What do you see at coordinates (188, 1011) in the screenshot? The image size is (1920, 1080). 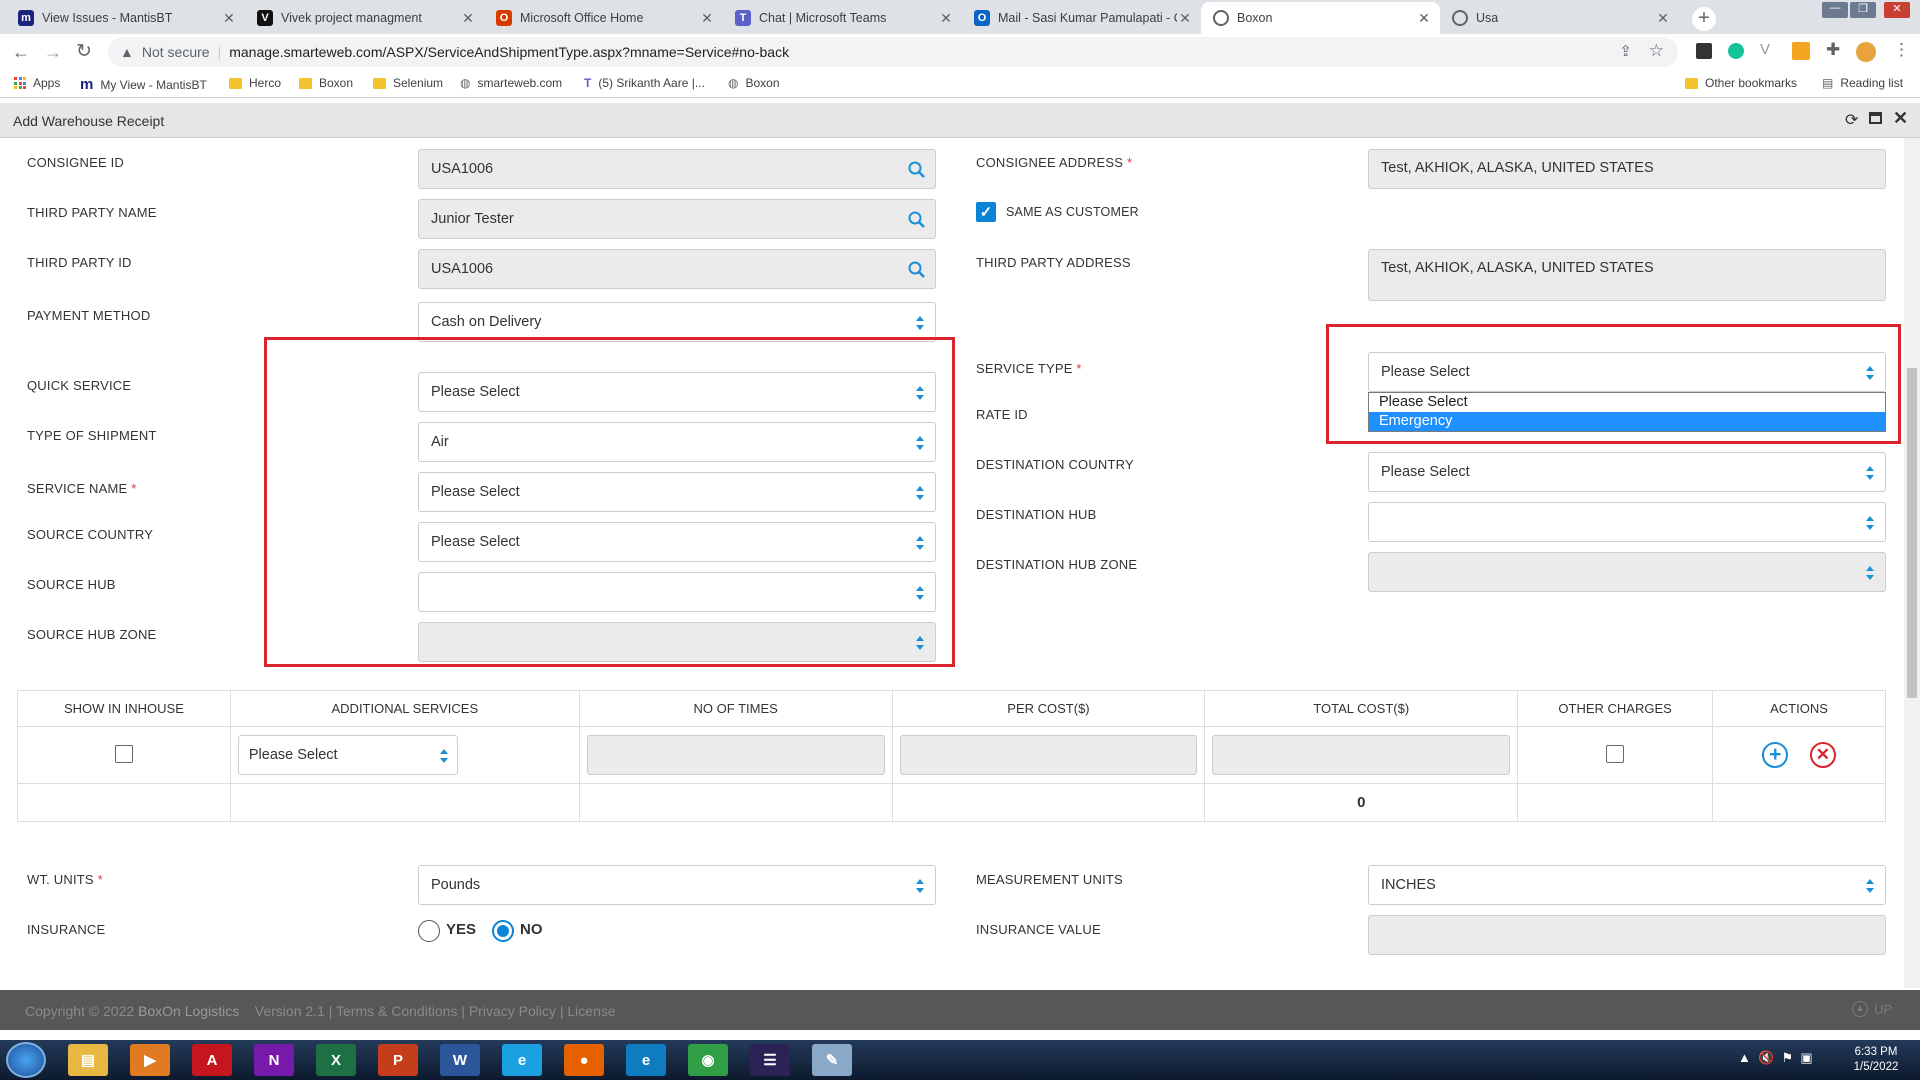 I see `company-link: BoxOn Logistics` at bounding box center [188, 1011].